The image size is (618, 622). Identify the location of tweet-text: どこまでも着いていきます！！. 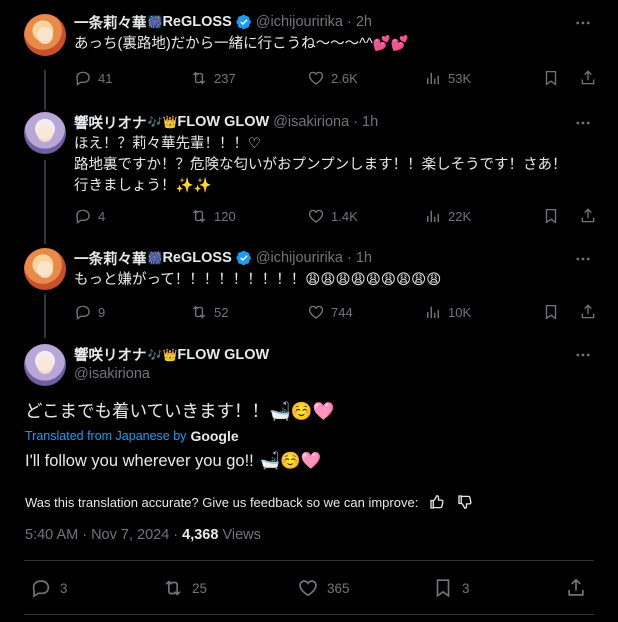
(147, 411).